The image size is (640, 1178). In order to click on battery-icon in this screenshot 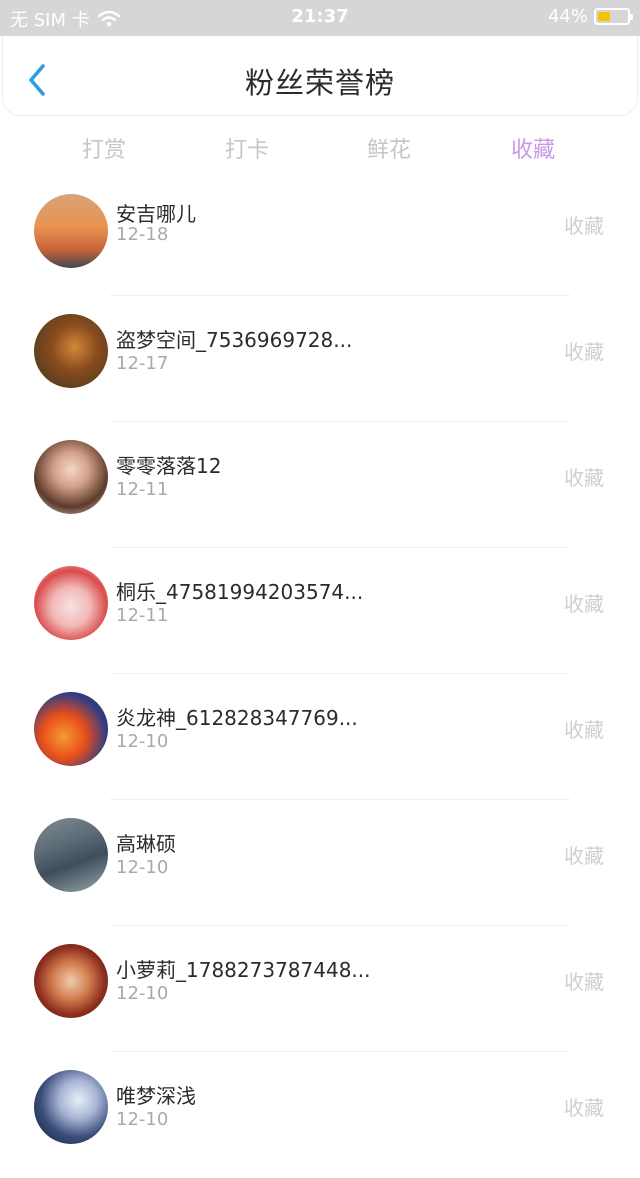, I will do `click(613, 16)`.